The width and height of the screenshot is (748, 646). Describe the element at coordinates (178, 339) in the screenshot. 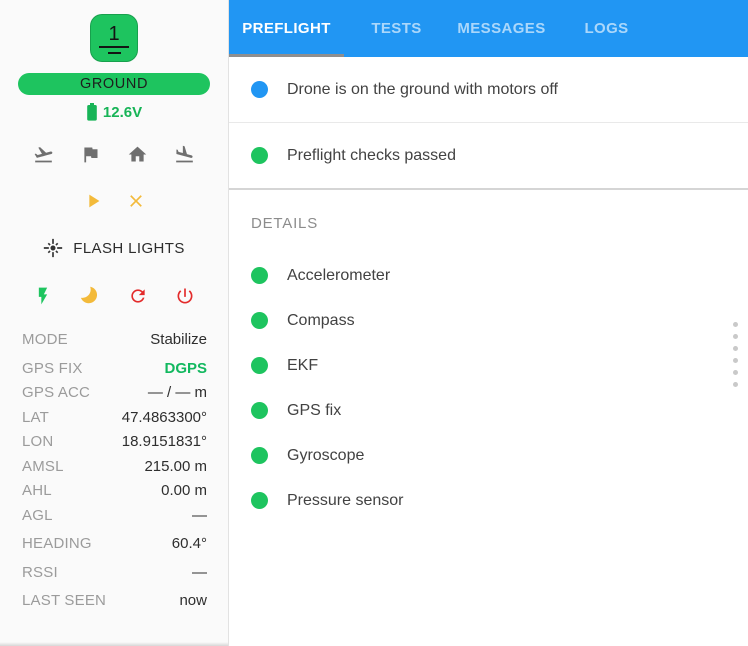

I see `telemetry-value: Stabilize` at that location.